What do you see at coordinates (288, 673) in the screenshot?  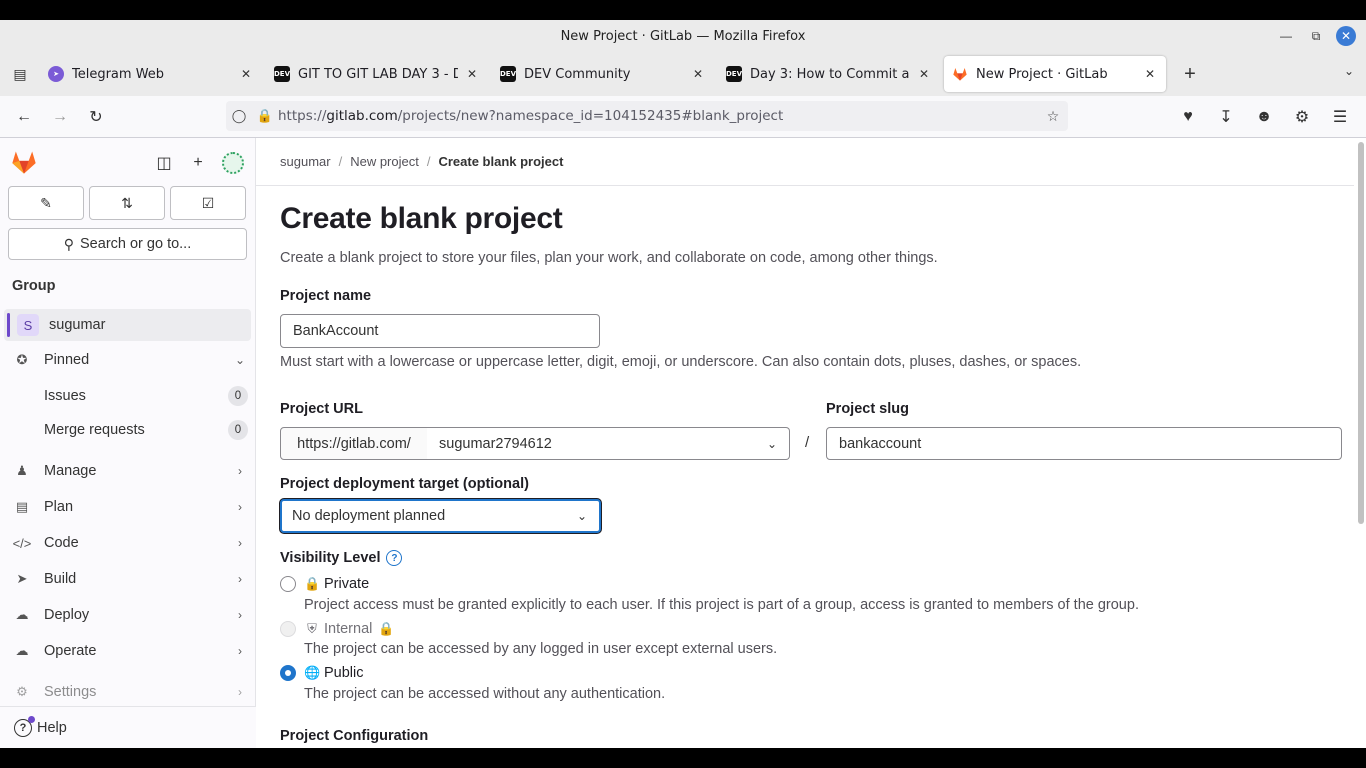 I see `radio-public` at bounding box center [288, 673].